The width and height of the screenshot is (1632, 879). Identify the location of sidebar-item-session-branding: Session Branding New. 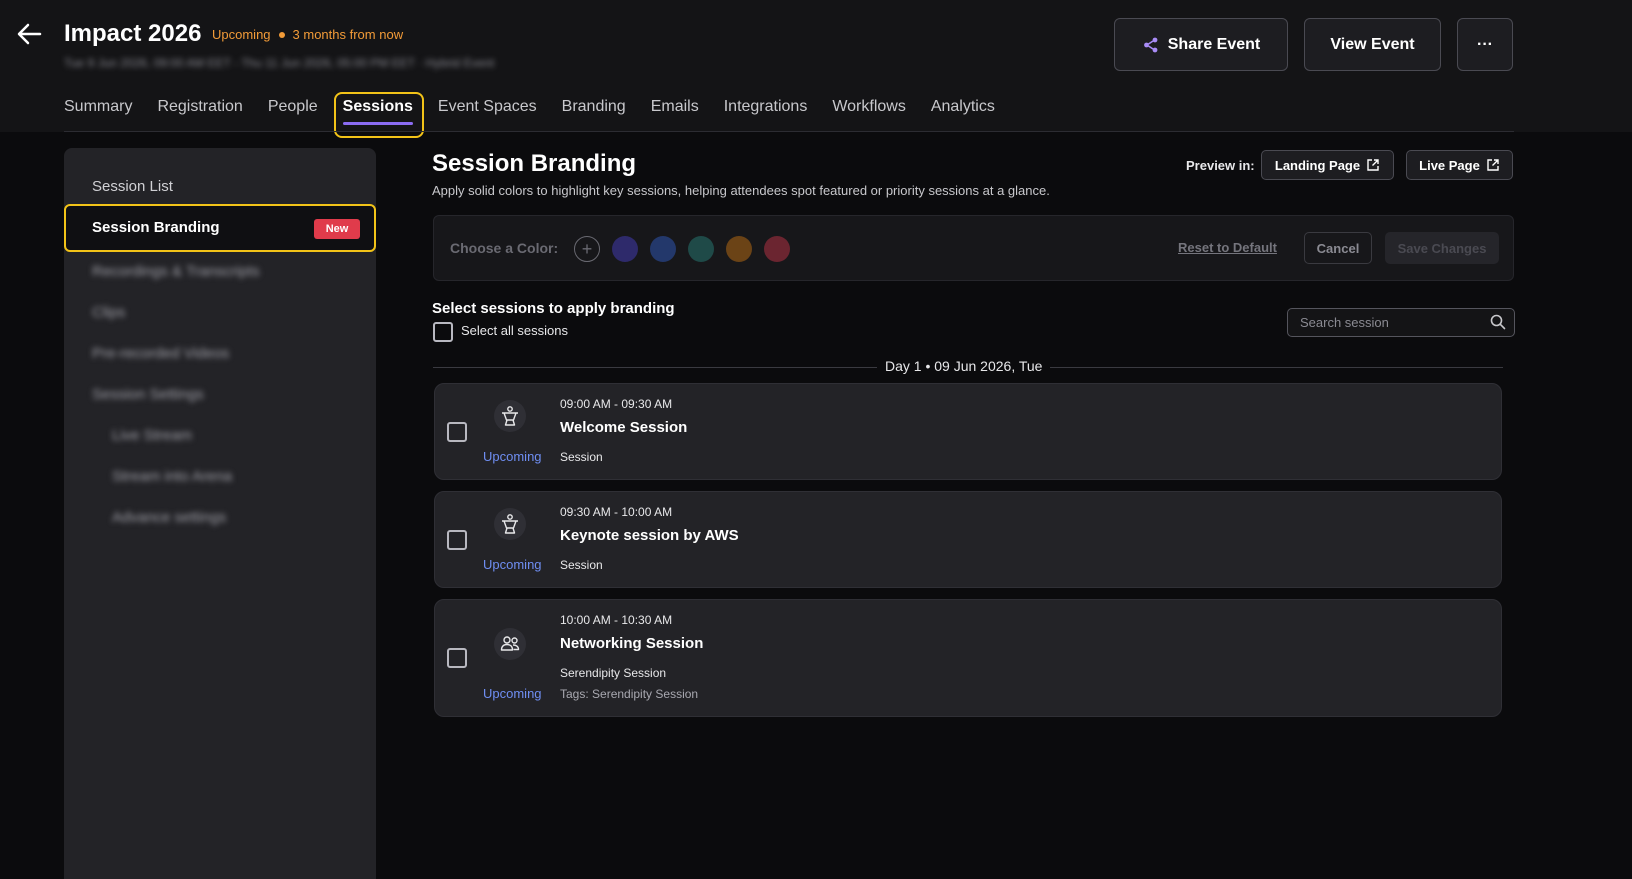
(220, 228).